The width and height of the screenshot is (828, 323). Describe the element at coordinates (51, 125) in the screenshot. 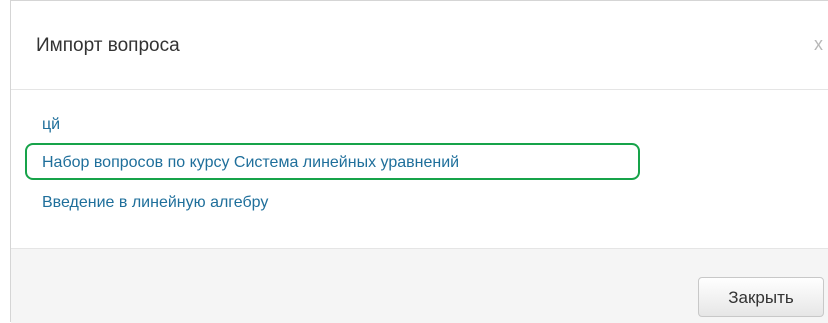

I see `course-link-1: цй` at that location.